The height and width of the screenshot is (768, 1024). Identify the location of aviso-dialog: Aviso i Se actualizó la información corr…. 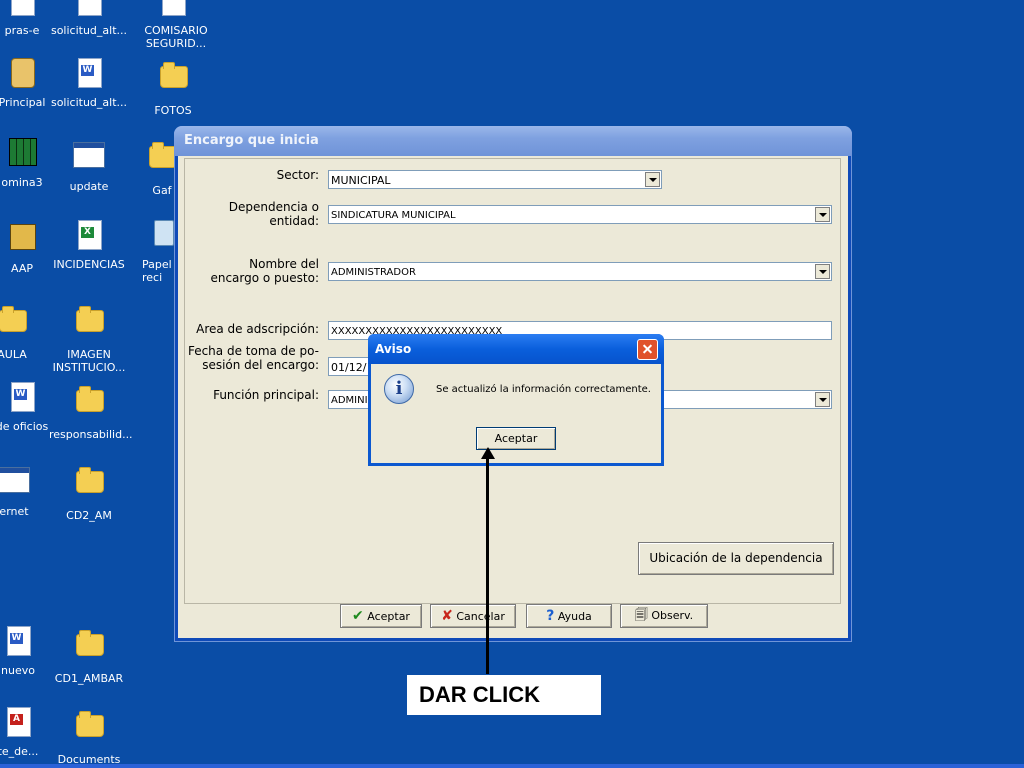
(516, 400).